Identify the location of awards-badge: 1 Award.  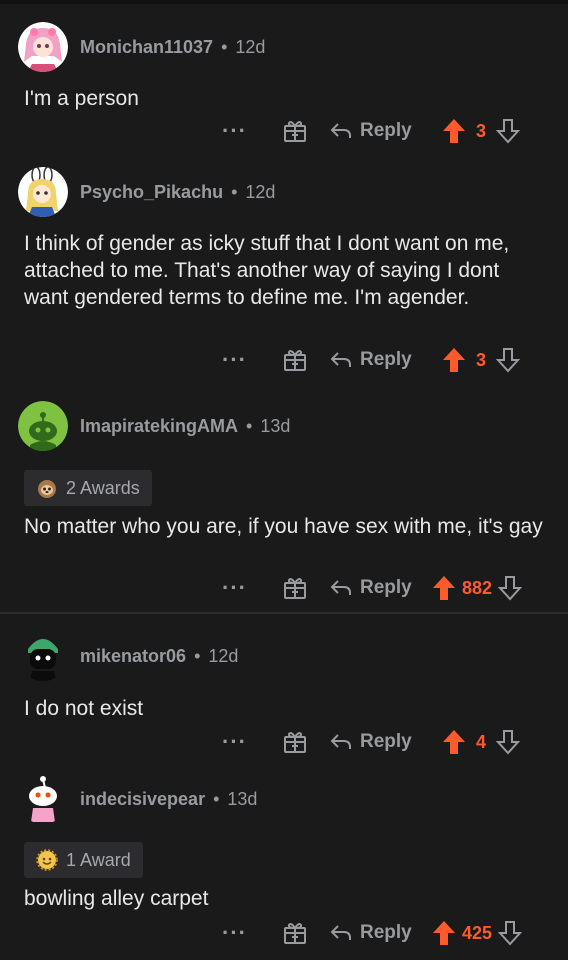
(83, 860).